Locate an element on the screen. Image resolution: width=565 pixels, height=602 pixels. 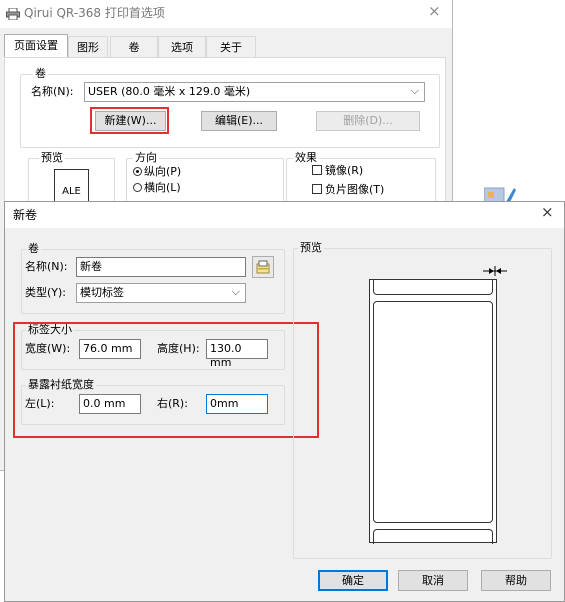
tab-roll: 卷 is located at coordinates (134, 47).